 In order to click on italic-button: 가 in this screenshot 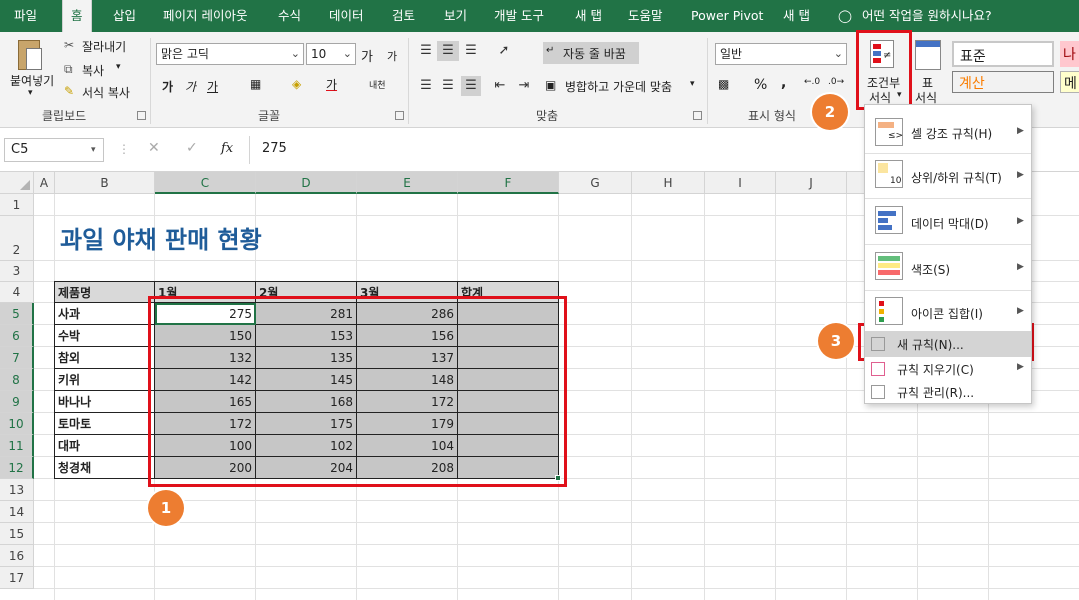, I will do `click(190, 86)`.